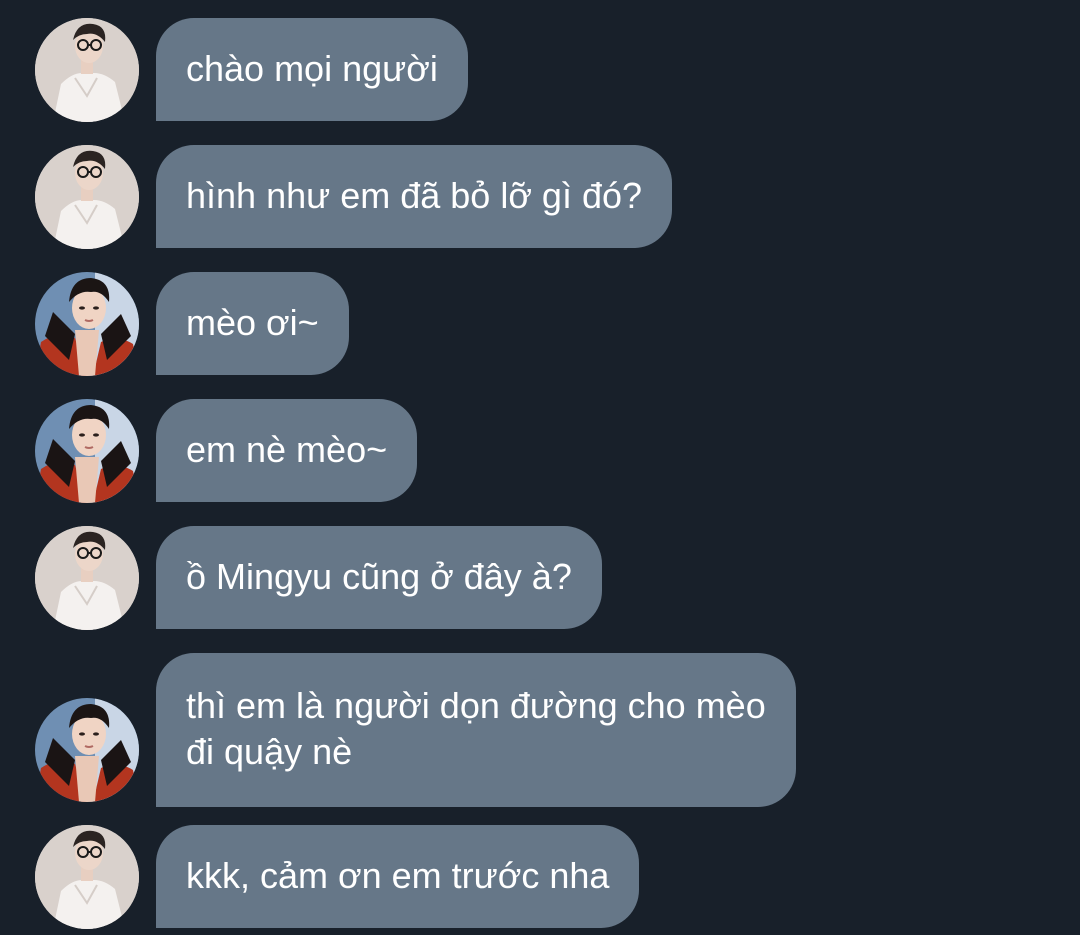  What do you see at coordinates (414, 196) in the screenshot?
I see `message-bubble: hình như em đã bỏ lỡ gì đó?` at bounding box center [414, 196].